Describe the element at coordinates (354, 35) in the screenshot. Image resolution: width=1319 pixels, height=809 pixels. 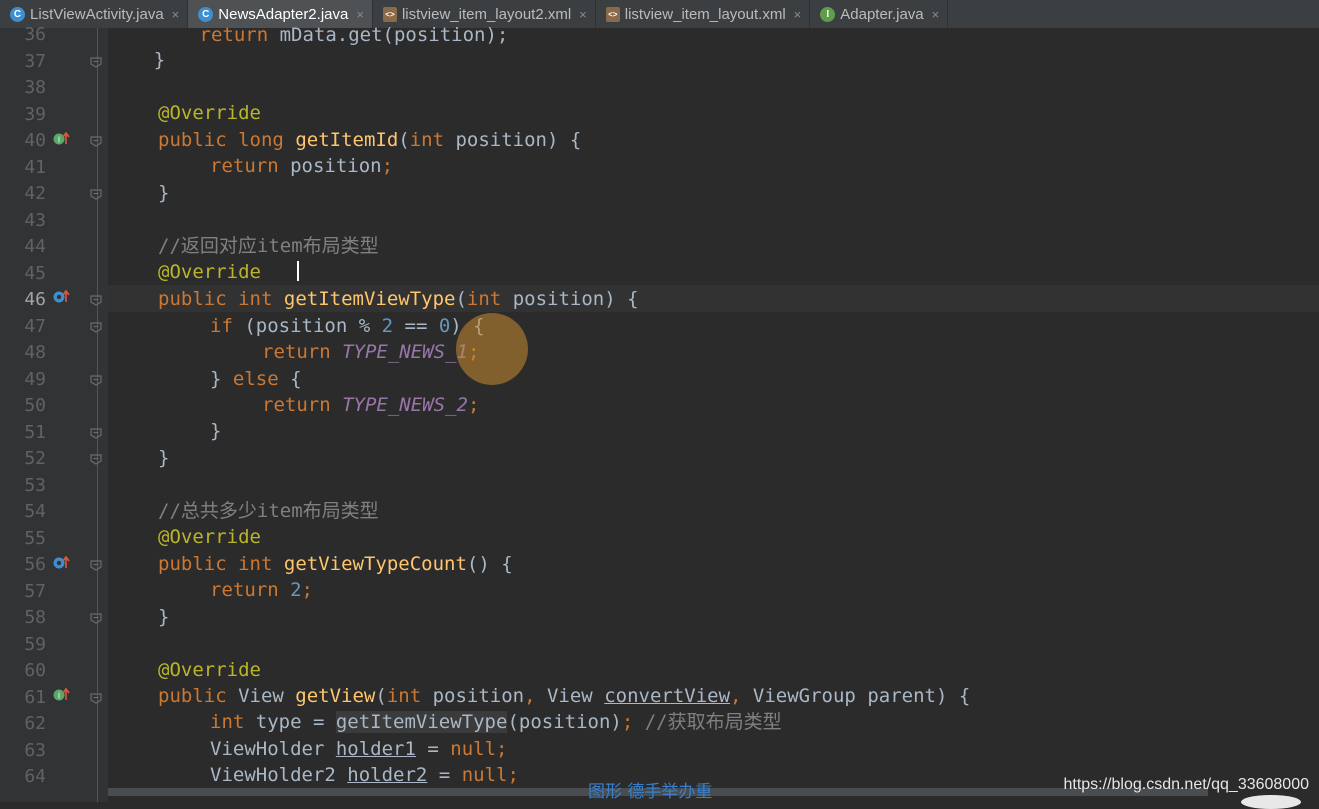
I see `code-line-36: return mData.get(position);` at that location.